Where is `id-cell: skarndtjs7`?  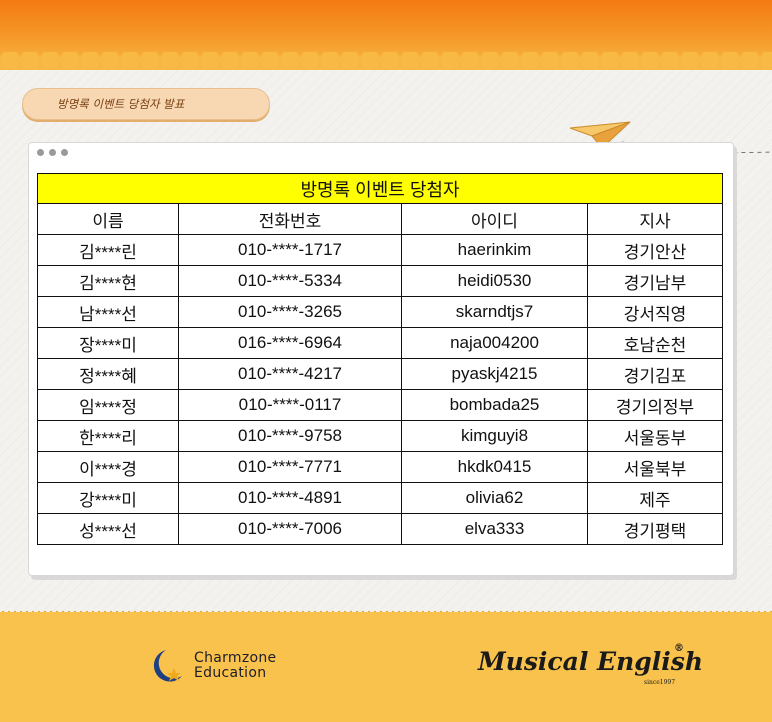 id-cell: skarndtjs7 is located at coordinates (494, 312).